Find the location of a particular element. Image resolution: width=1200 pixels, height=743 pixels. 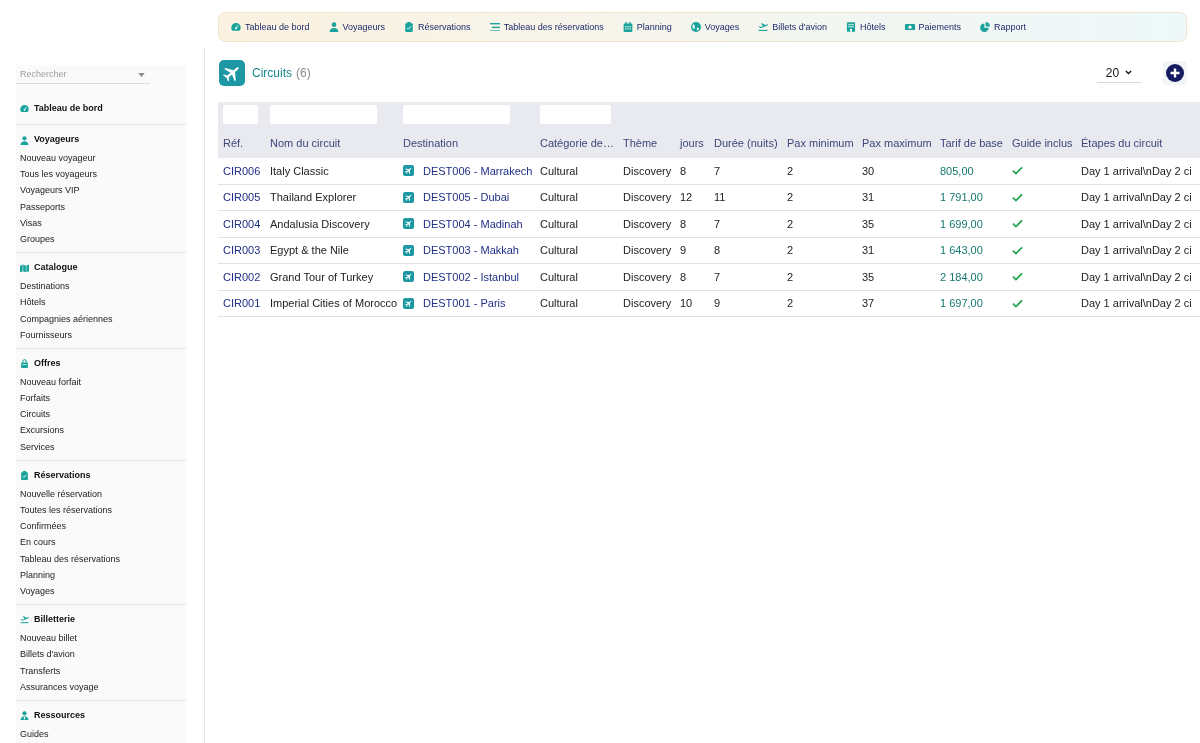

pax-max-value: 30 is located at coordinates (868, 171).